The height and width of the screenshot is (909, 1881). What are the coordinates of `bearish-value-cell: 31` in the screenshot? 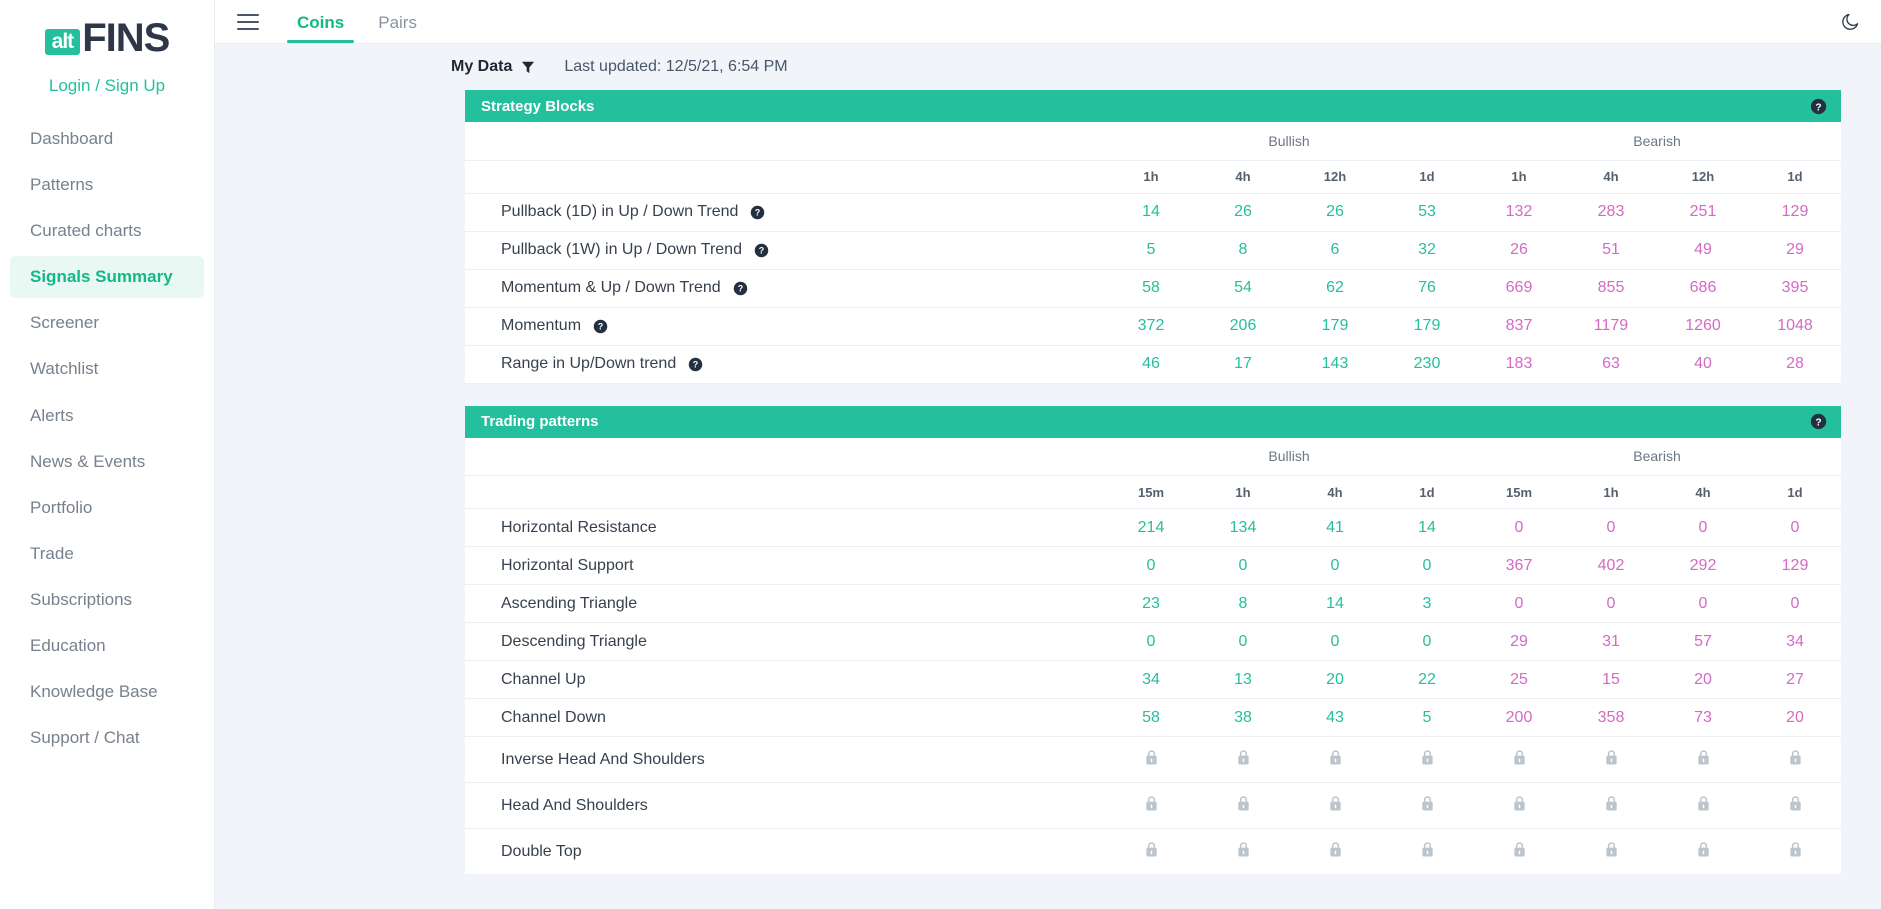 It's located at (1611, 642).